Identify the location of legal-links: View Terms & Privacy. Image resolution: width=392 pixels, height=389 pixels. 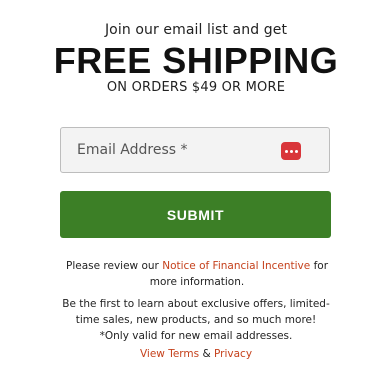
(196, 354).